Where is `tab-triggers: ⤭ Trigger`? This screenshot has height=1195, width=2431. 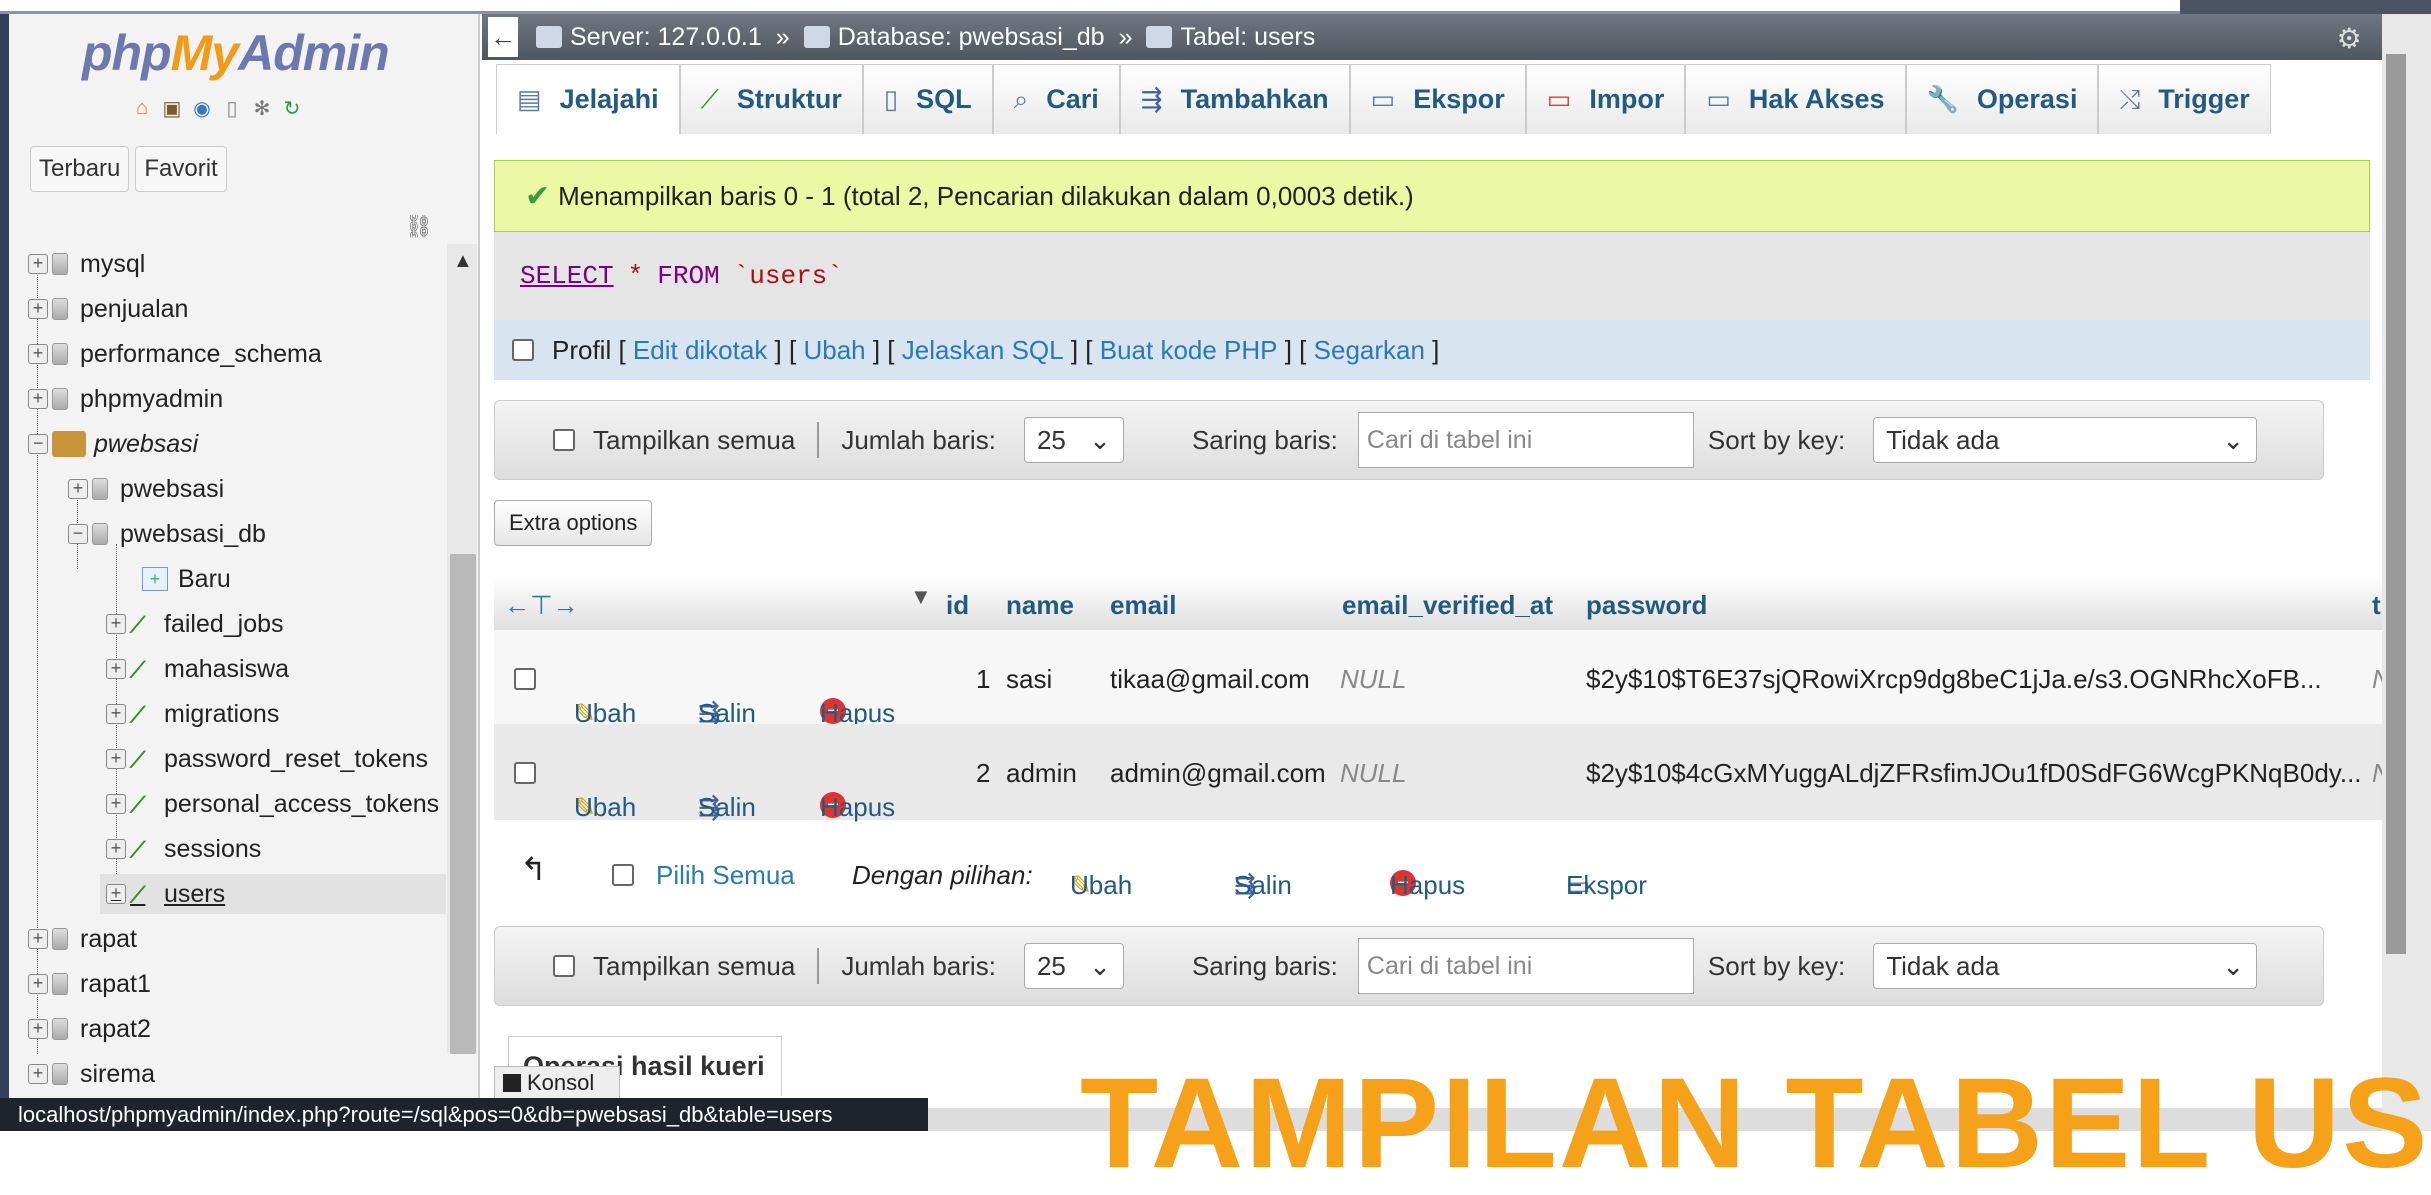
tab-triggers: ⤭ Trigger is located at coordinates (2184, 99).